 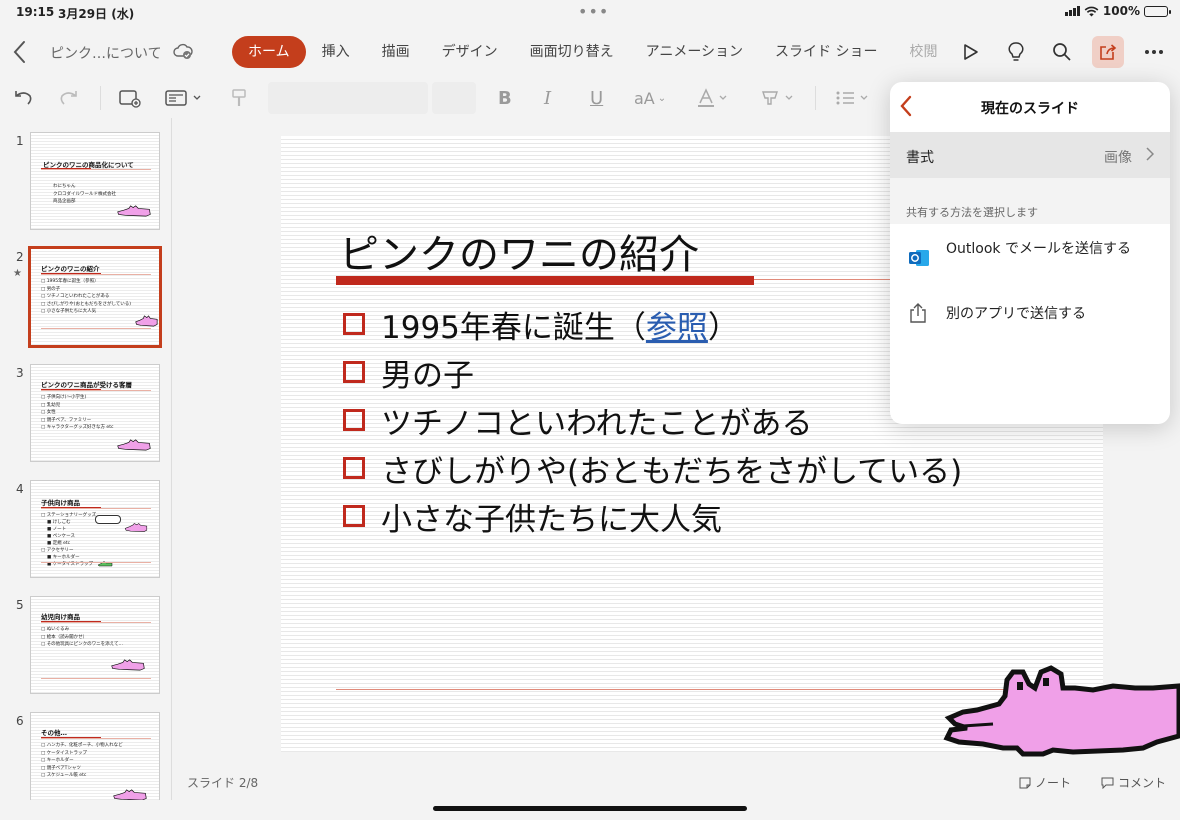 I want to click on redo-icon, so click(x=69, y=98).